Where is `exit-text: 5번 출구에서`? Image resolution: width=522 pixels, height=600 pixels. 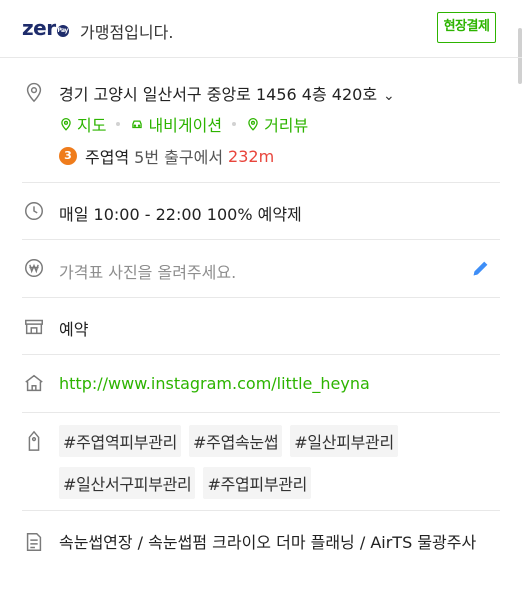 exit-text: 5번 출구에서 is located at coordinates (179, 157).